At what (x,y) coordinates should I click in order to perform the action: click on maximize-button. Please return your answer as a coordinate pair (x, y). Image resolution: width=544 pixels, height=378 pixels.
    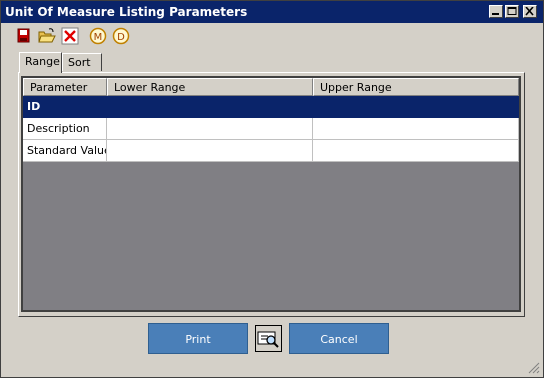
    Looking at the image, I should click on (512, 11).